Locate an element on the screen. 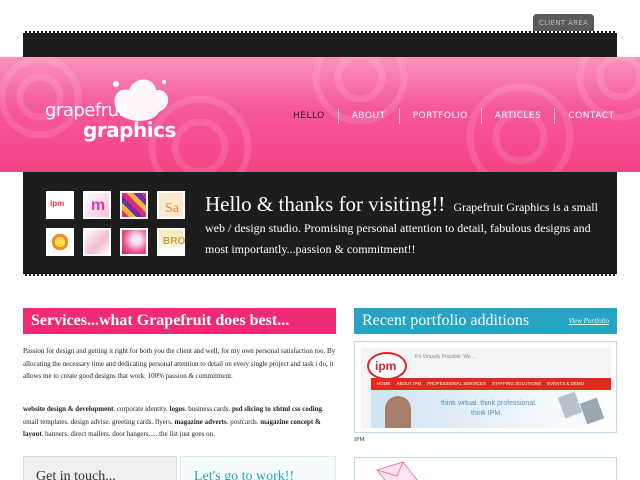 The image size is (640, 480). header-top-bar is located at coordinates (320, 45).